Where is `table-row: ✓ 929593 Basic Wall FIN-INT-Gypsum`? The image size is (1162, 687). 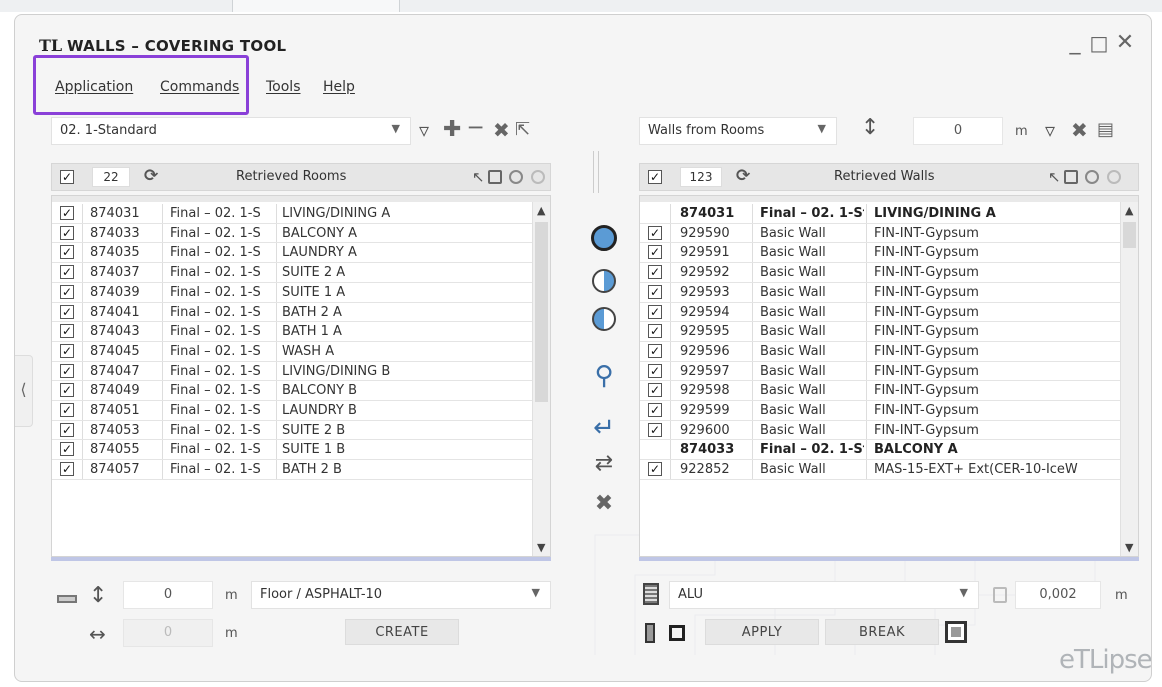
table-row: ✓ 929593 Basic Wall FIN-INT-Gypsum is located at coordinates (881, 292).